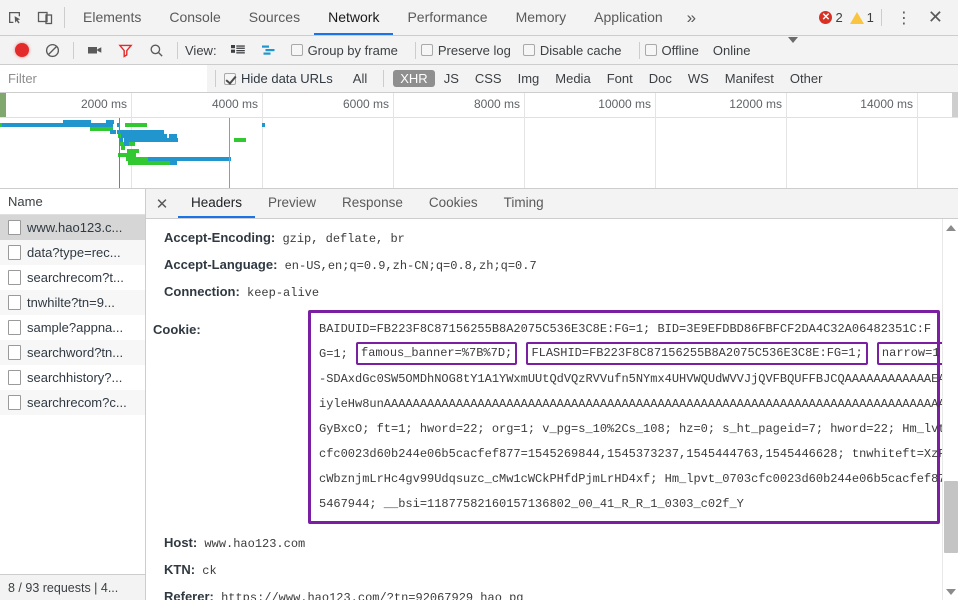 The width and height of the screenshot is (958, 600). What do you see at coordinates (119, 153) in the screenshot?
I see `dom-content-loaded-line` at bounding box center [119, 153].